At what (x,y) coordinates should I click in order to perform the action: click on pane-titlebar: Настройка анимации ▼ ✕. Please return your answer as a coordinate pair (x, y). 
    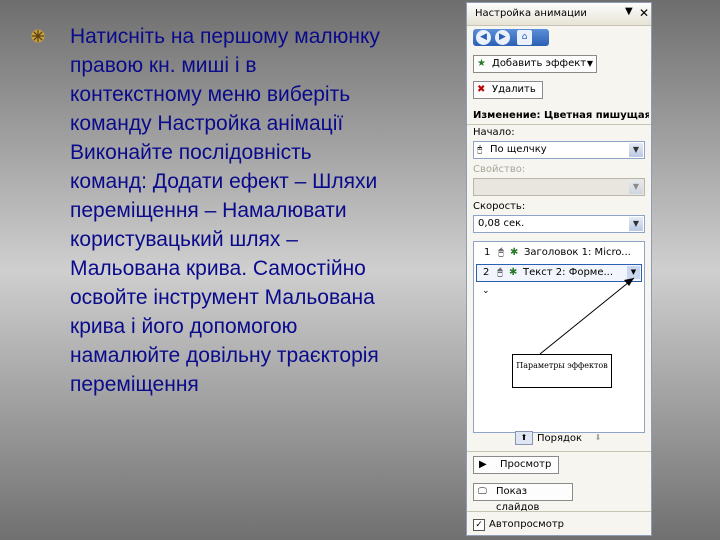
    Looking at the image, I should click on (559, 14).